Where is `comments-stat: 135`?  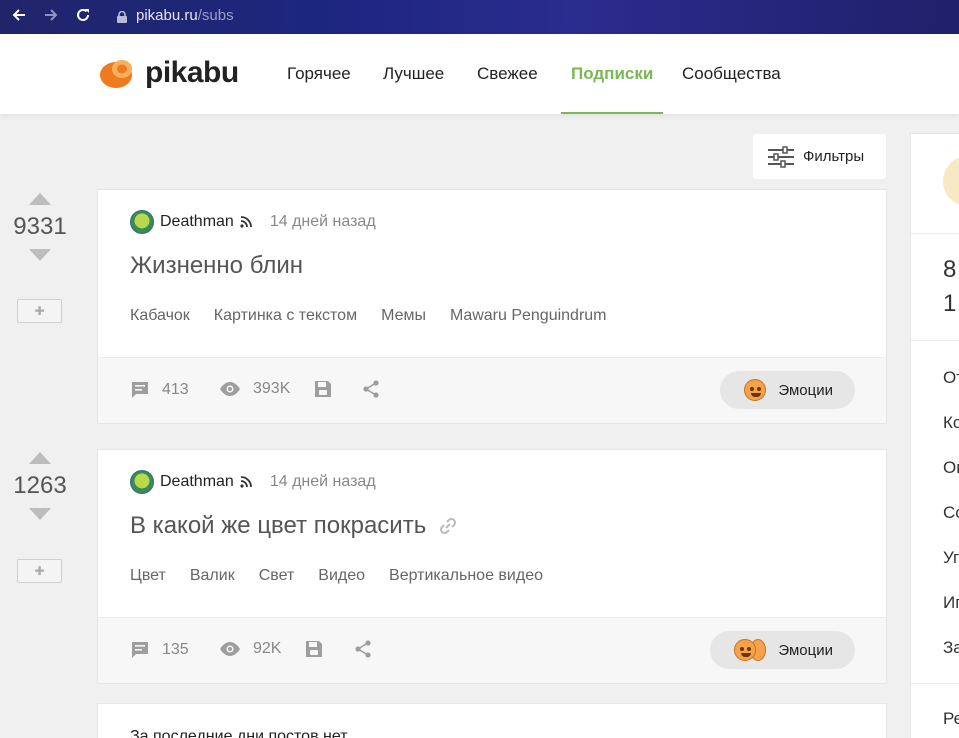
comments-stat: 135 is located at coordinates (159, 650).